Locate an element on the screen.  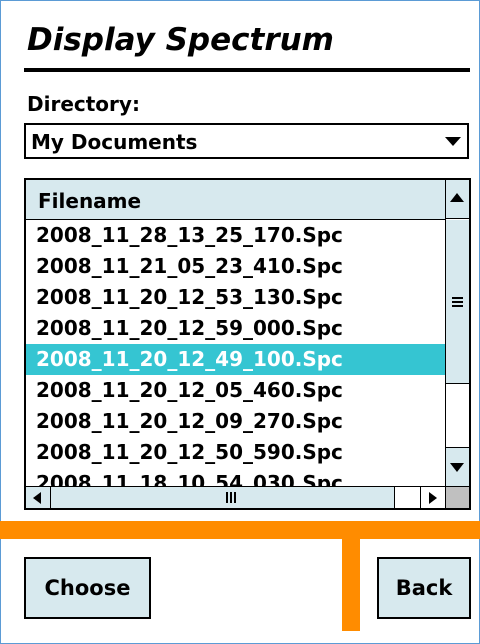
scroll-left-button is located at coordinates (38, 497).